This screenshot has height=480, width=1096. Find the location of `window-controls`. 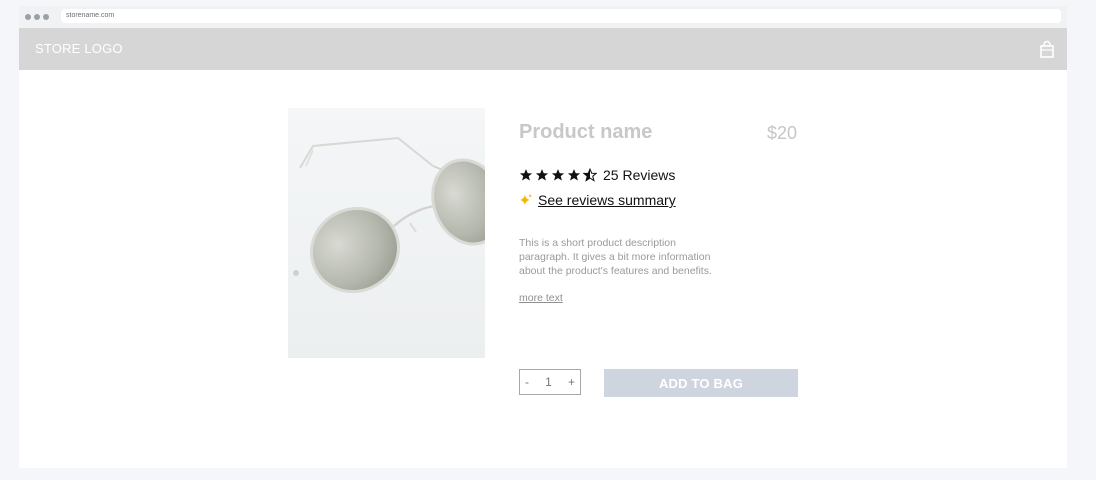

window-controls is located at coordinates (37, 17).